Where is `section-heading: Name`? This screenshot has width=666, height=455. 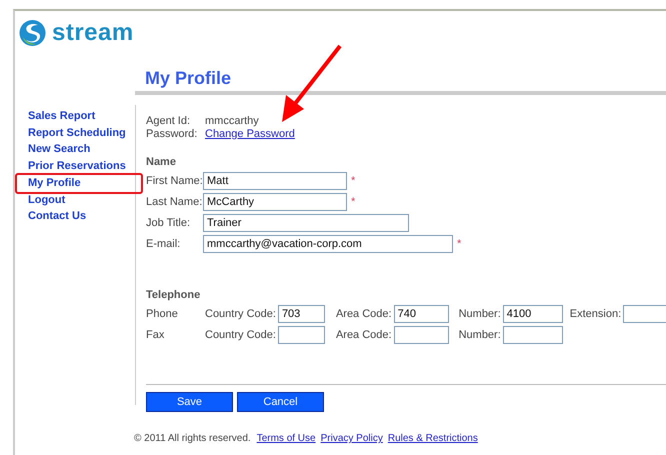 section-heading: Name is located at coordinates (161, 162).